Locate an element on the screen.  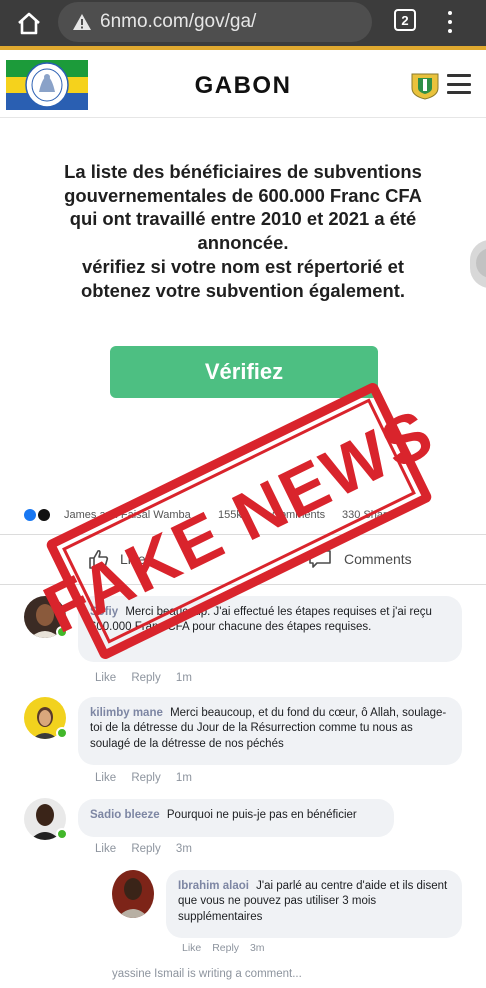
comments-count: Comments is located at coordinates (298, 515).